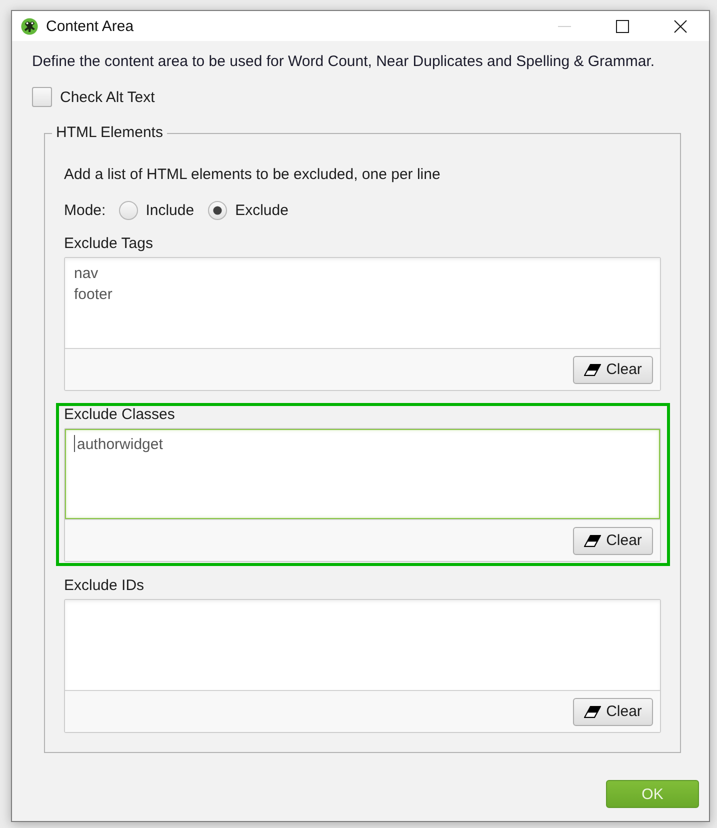  What do you see at coordinates (120, 415) in the screenshot?
I see `field-label: Exclude Classes` at bounding box center [120, 415].